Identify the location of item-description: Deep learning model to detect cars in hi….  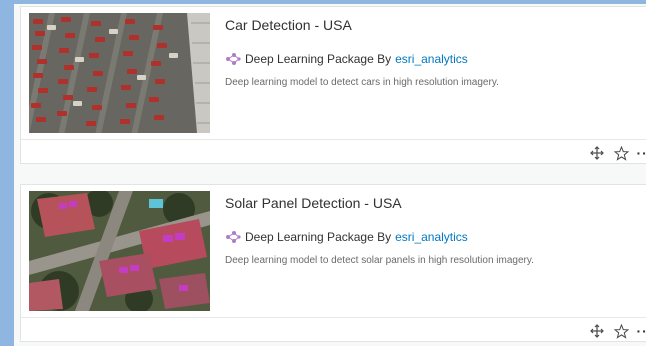
(362, 82).